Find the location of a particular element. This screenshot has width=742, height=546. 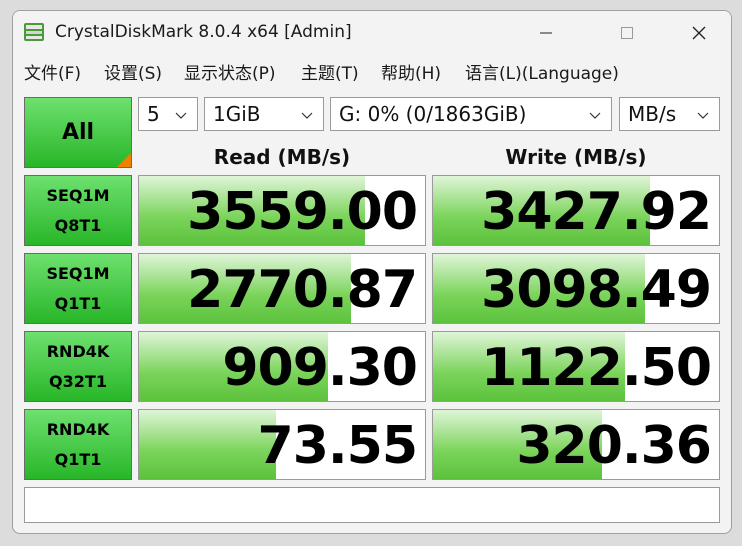

menu-help: 帮助(H) is located at coordinates (411, 71).